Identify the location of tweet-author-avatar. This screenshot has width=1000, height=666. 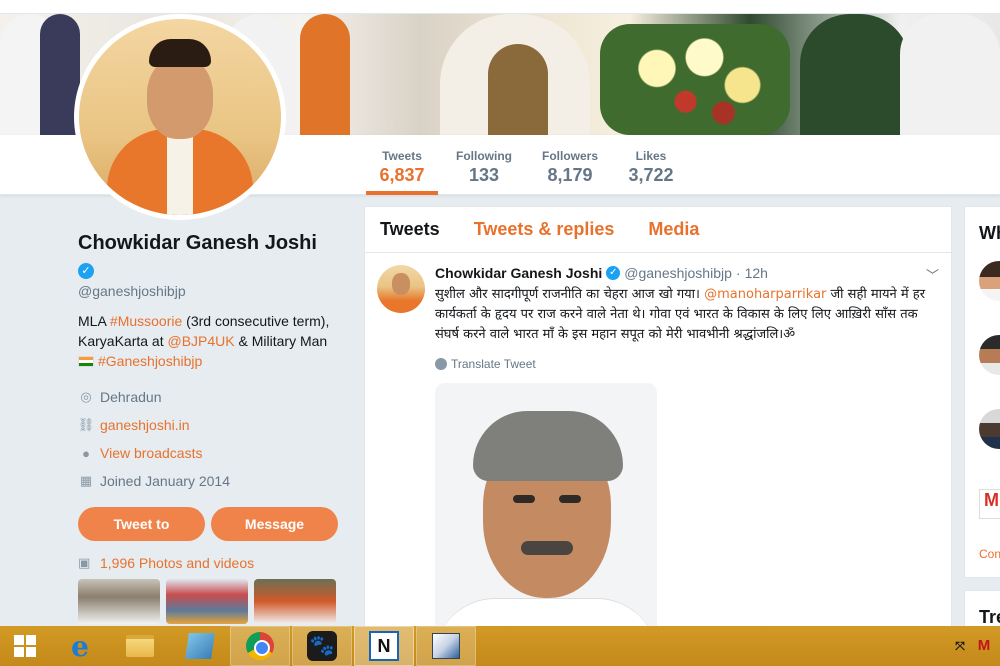
(401, 289).